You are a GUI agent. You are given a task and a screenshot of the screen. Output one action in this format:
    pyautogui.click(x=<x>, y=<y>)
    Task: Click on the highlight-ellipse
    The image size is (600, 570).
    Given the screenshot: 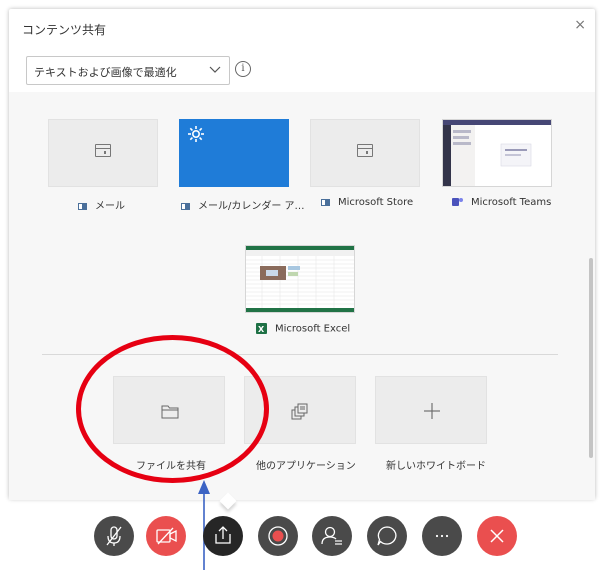 What is the action you would take?
    pyautogui.click(x=172, y=409)
    